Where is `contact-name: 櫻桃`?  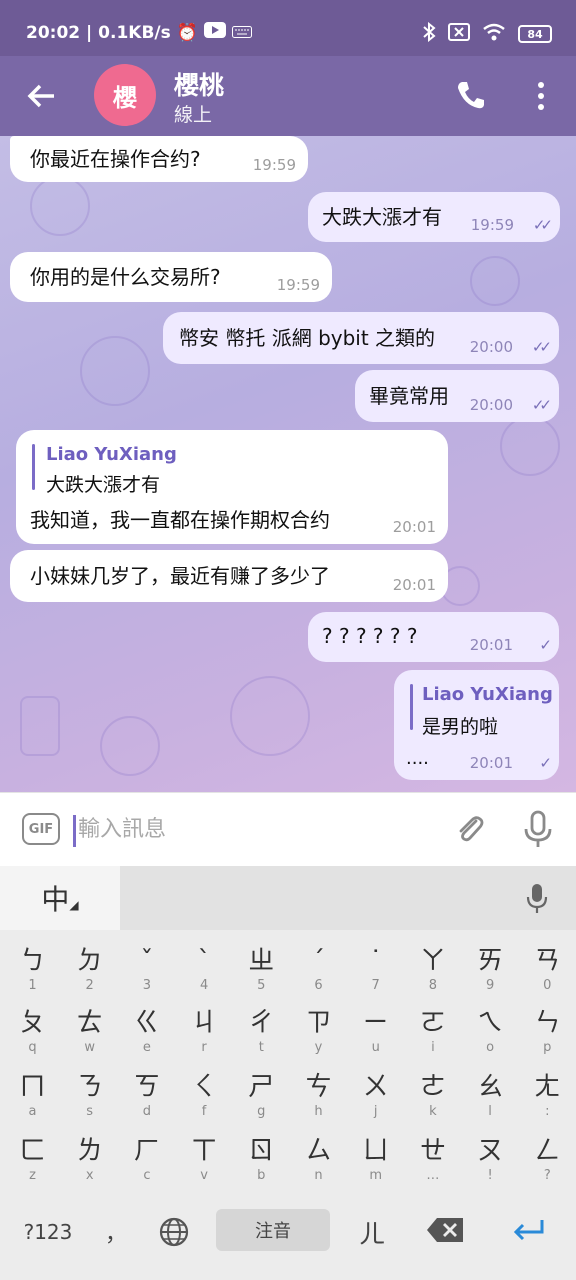 contact-name: 櫻桃 is located at coordinates (199, 84).